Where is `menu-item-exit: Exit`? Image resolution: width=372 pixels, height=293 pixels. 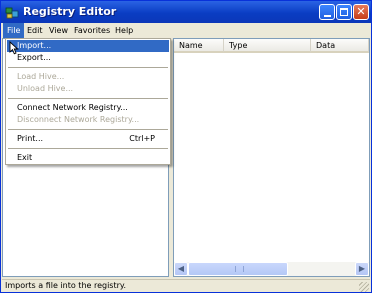 menu-item-exit: Exit is located at coordinates (88, 158).